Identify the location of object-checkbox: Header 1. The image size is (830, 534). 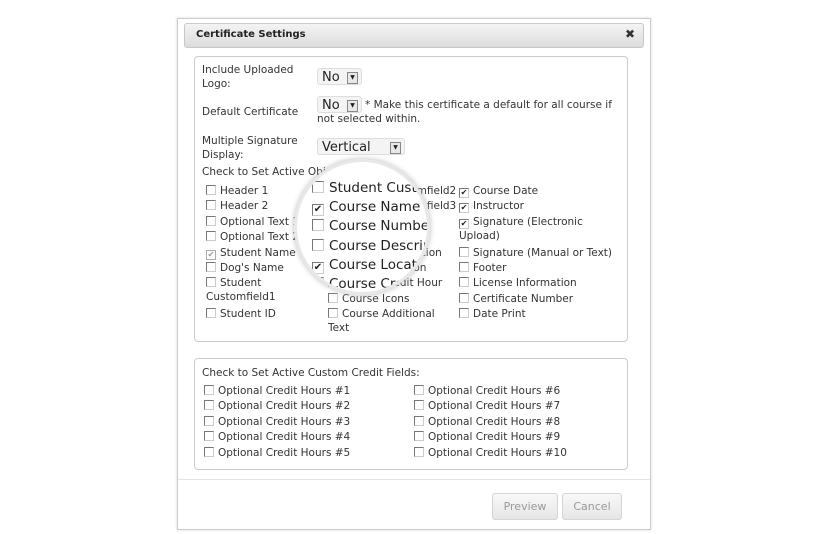
(237, 191).